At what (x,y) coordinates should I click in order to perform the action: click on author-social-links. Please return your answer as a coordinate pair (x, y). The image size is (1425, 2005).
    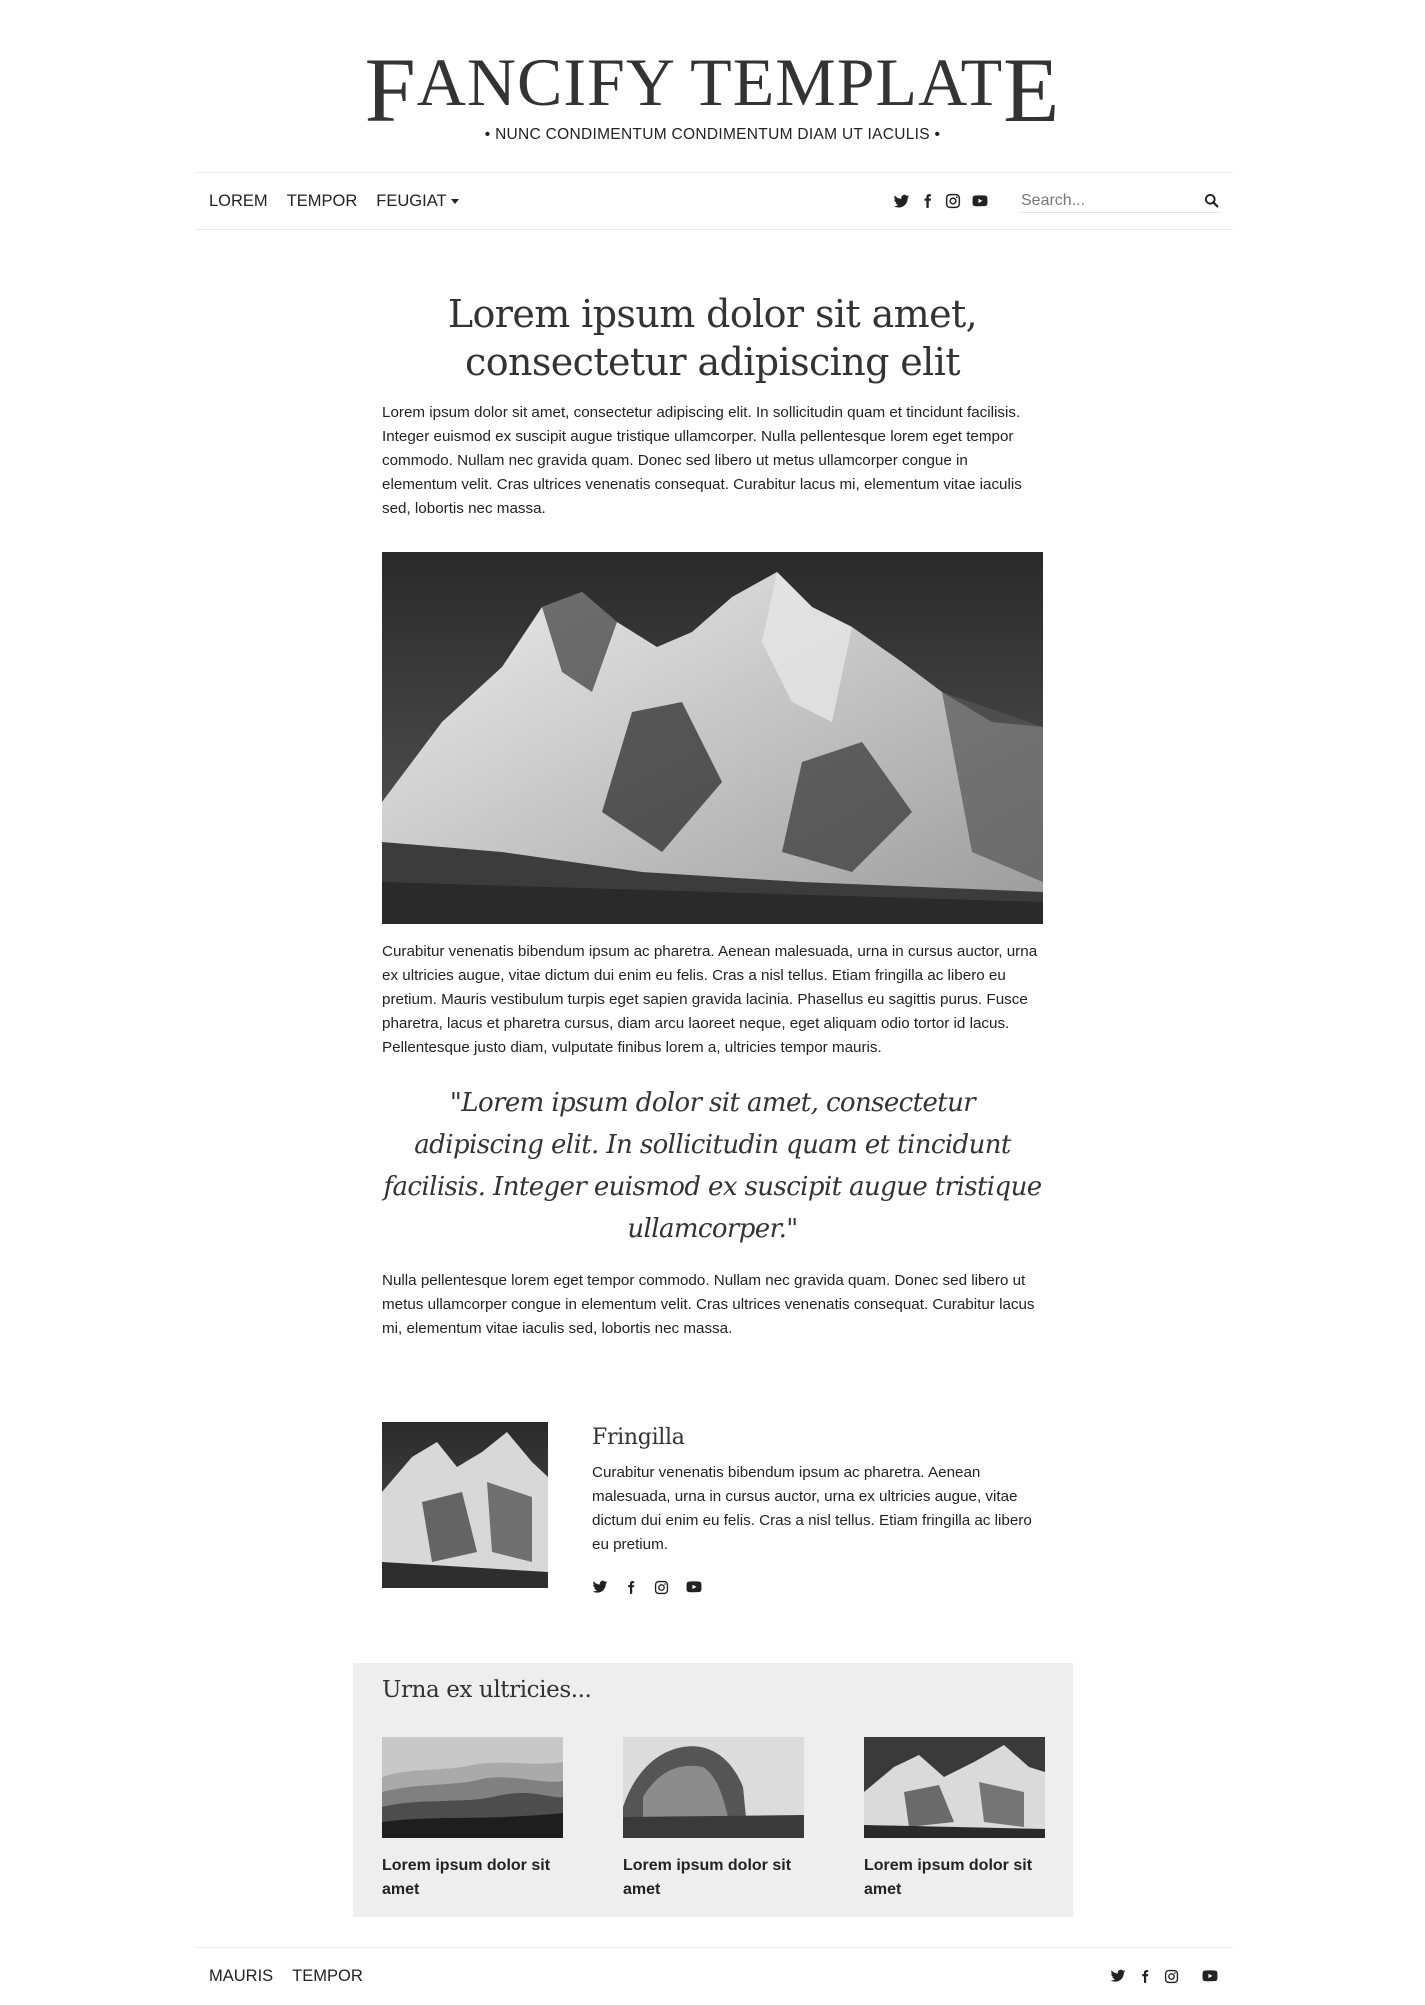
    Looking at the image, I should click on (817, 1587).